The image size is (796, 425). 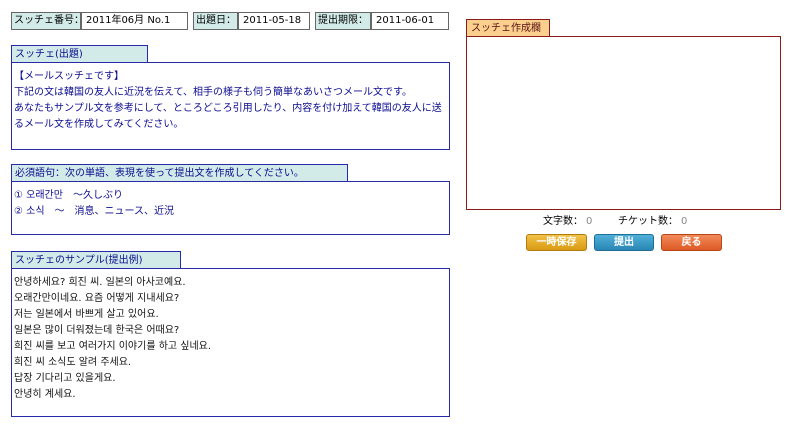 What do you see at coordinates (79, 53) in the screenshot?
I see `question-section-title: スッチェ(出題)` at bounding box center [79, 53].